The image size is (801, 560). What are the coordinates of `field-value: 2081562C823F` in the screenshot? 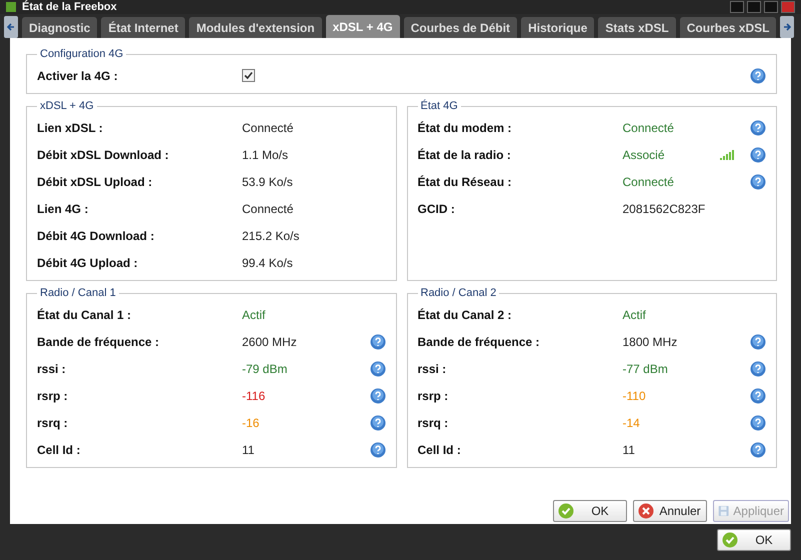 It's located at (664, 209).